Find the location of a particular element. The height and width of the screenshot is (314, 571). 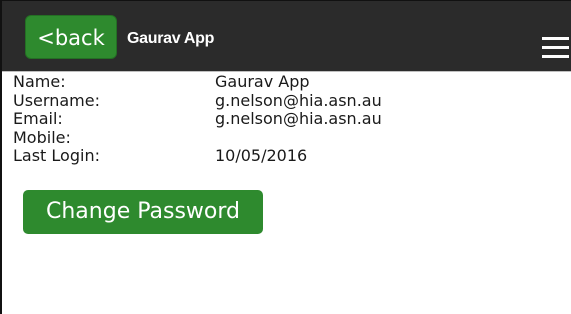

change-password-button: Change Password is located at coordinates (143, 212).